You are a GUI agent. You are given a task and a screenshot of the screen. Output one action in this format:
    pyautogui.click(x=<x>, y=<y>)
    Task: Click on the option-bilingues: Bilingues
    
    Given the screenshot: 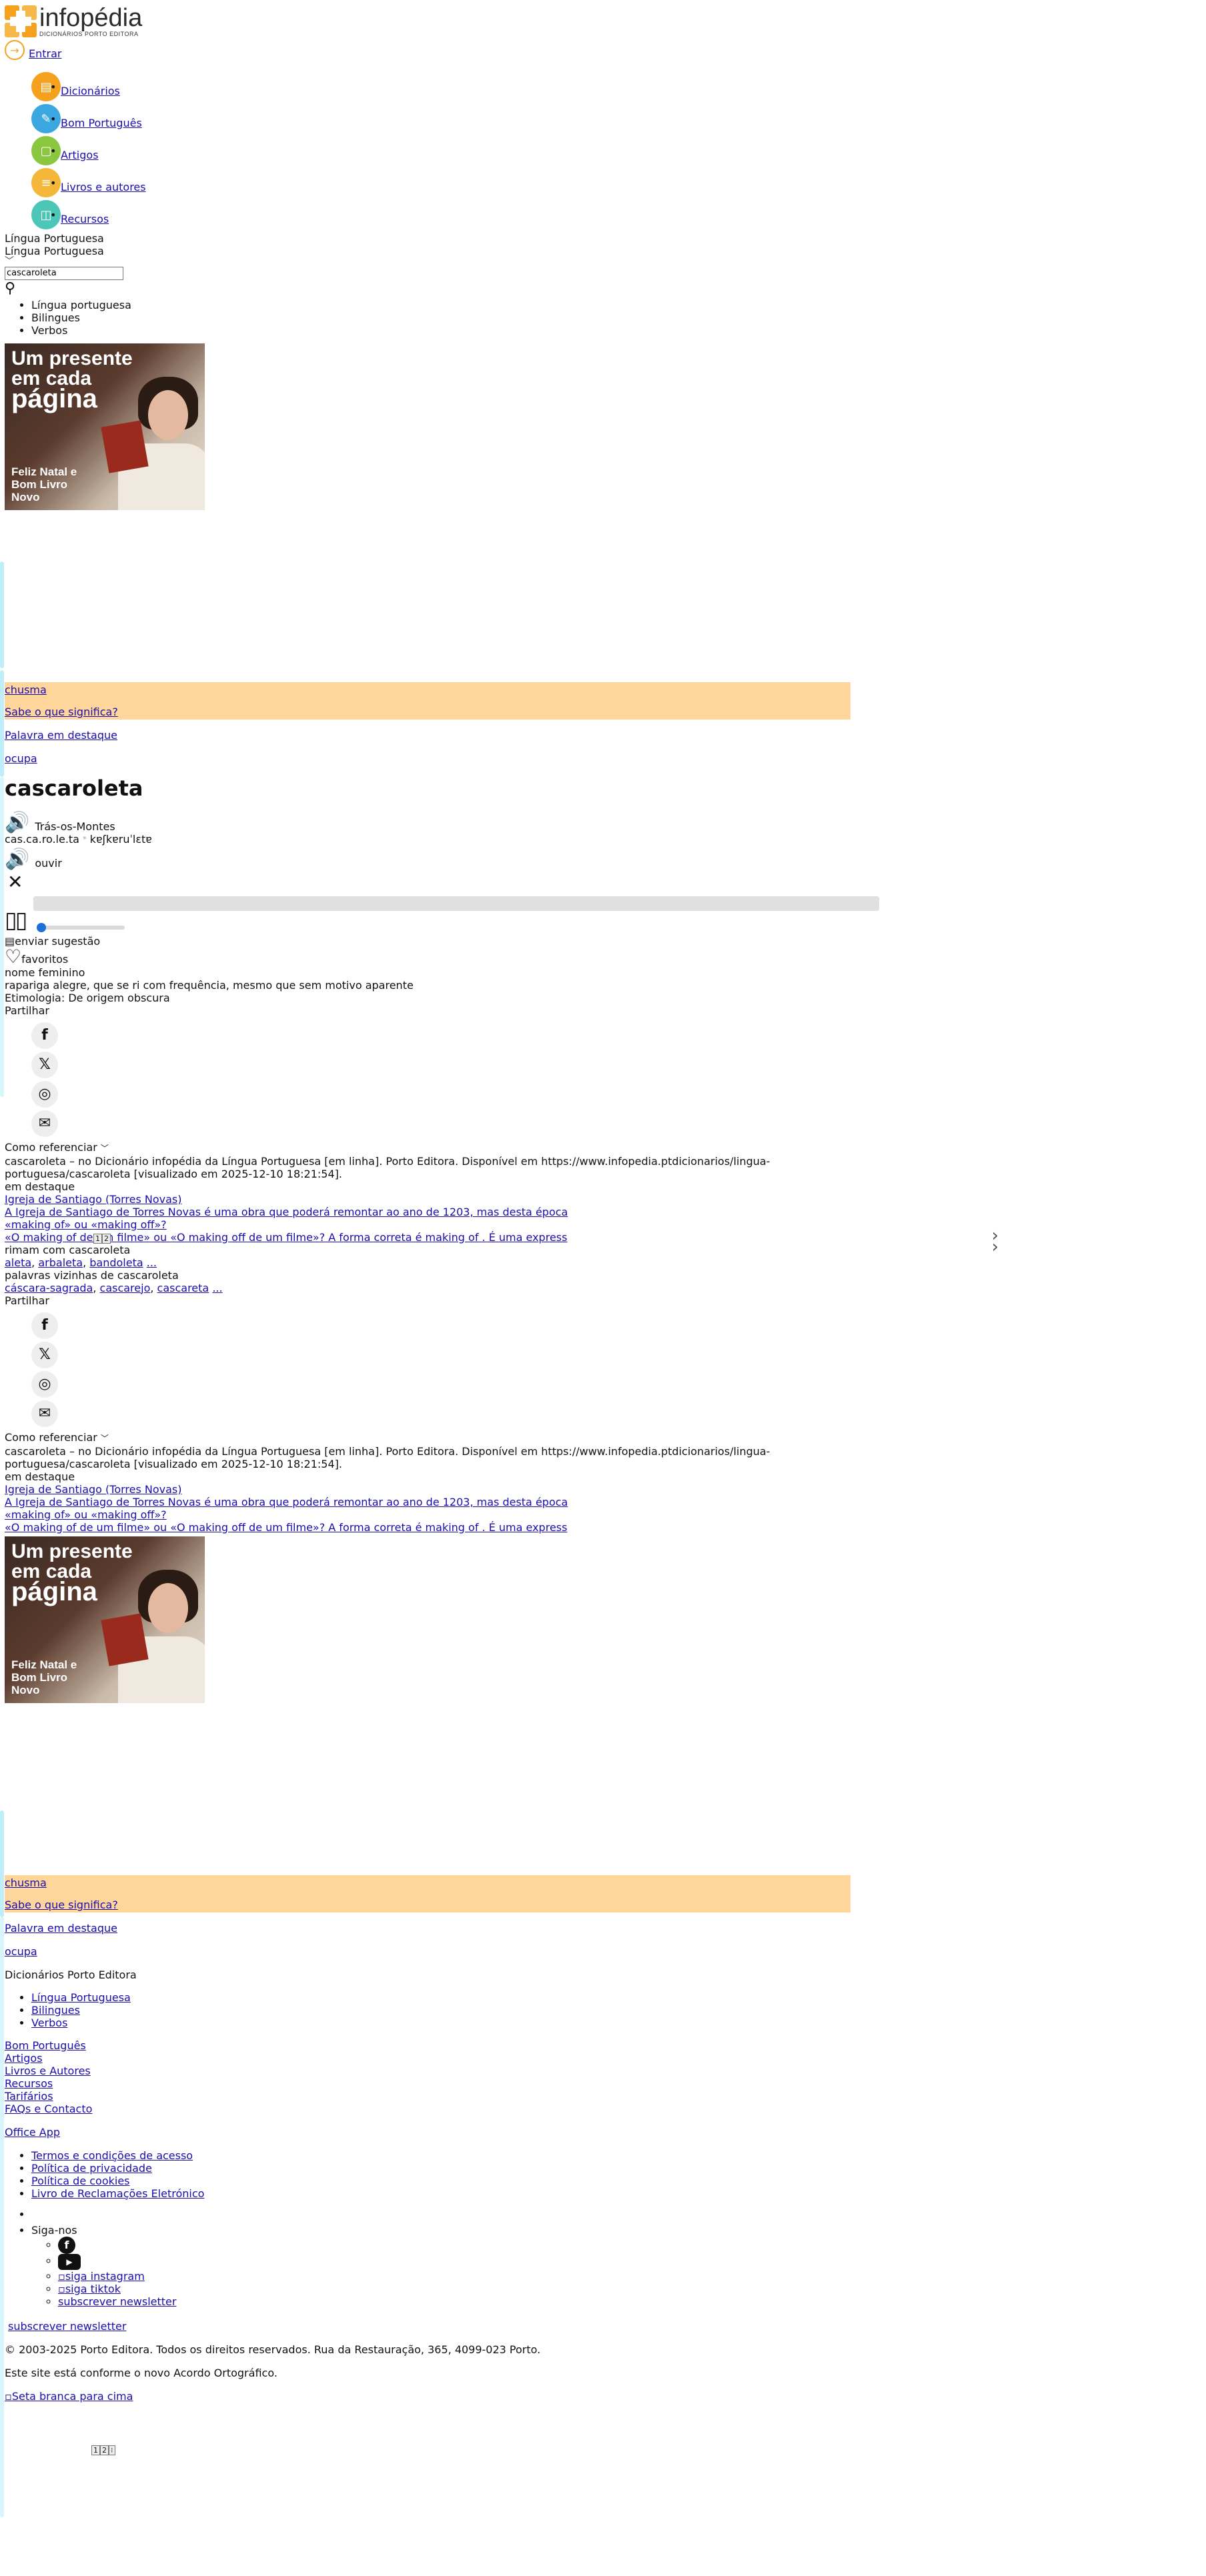 What is the action you would take?
    pyautogui.click(x=615, y=317)
    